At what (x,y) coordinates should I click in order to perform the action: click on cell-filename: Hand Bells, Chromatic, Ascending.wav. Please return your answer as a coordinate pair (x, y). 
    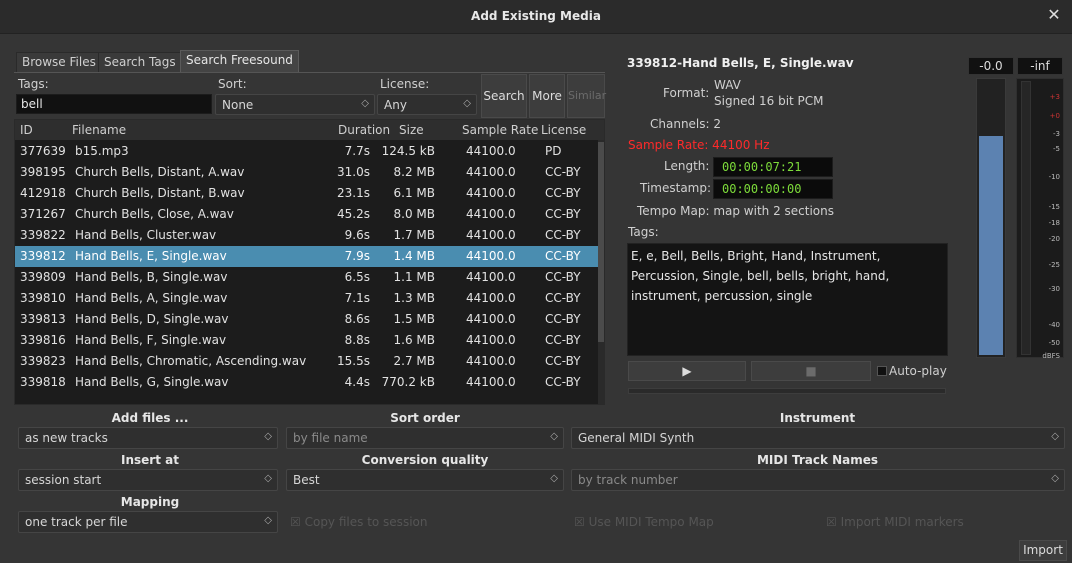
    Looking at the image, I should click on (191, 361).